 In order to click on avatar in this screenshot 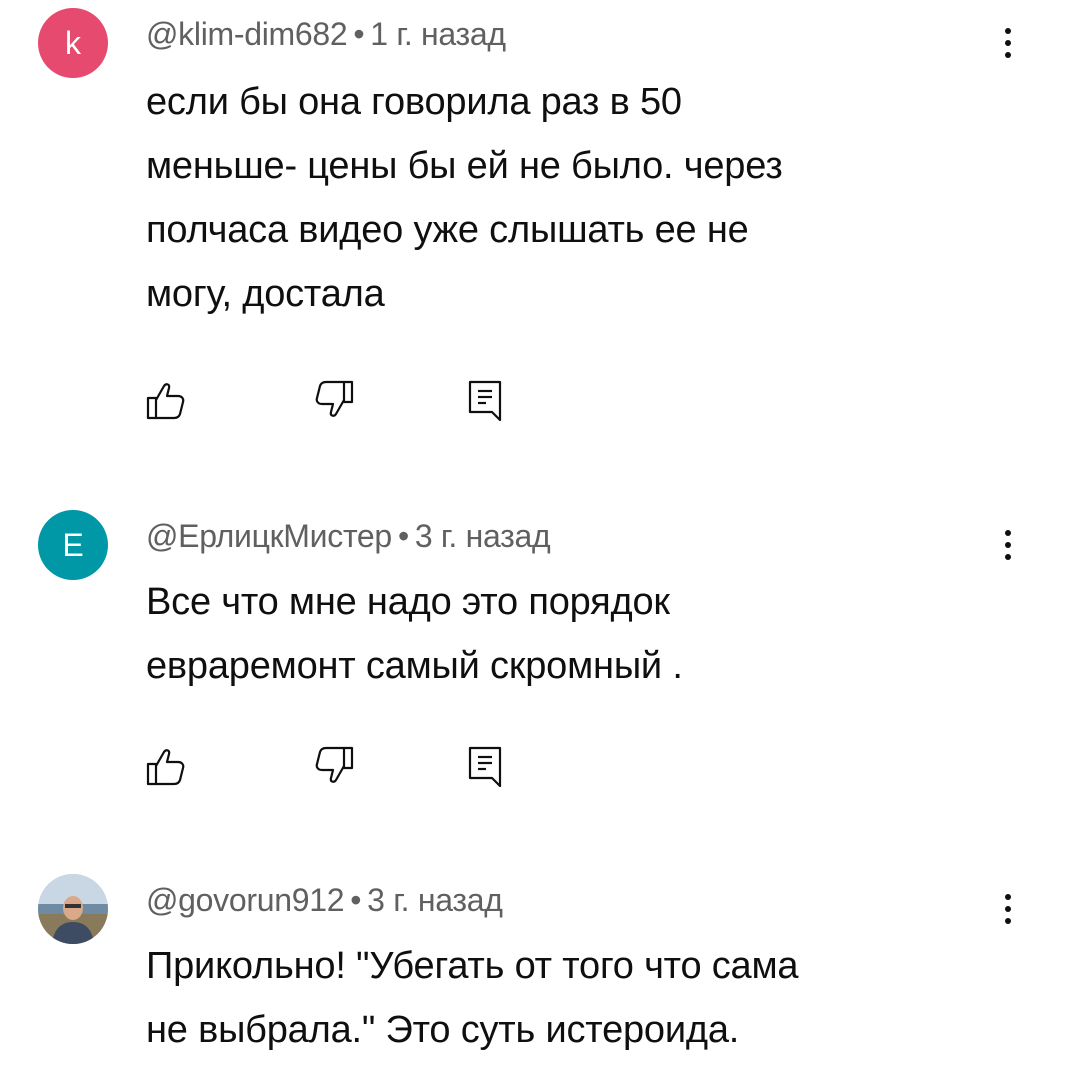, I will do `click(73, 909)`.